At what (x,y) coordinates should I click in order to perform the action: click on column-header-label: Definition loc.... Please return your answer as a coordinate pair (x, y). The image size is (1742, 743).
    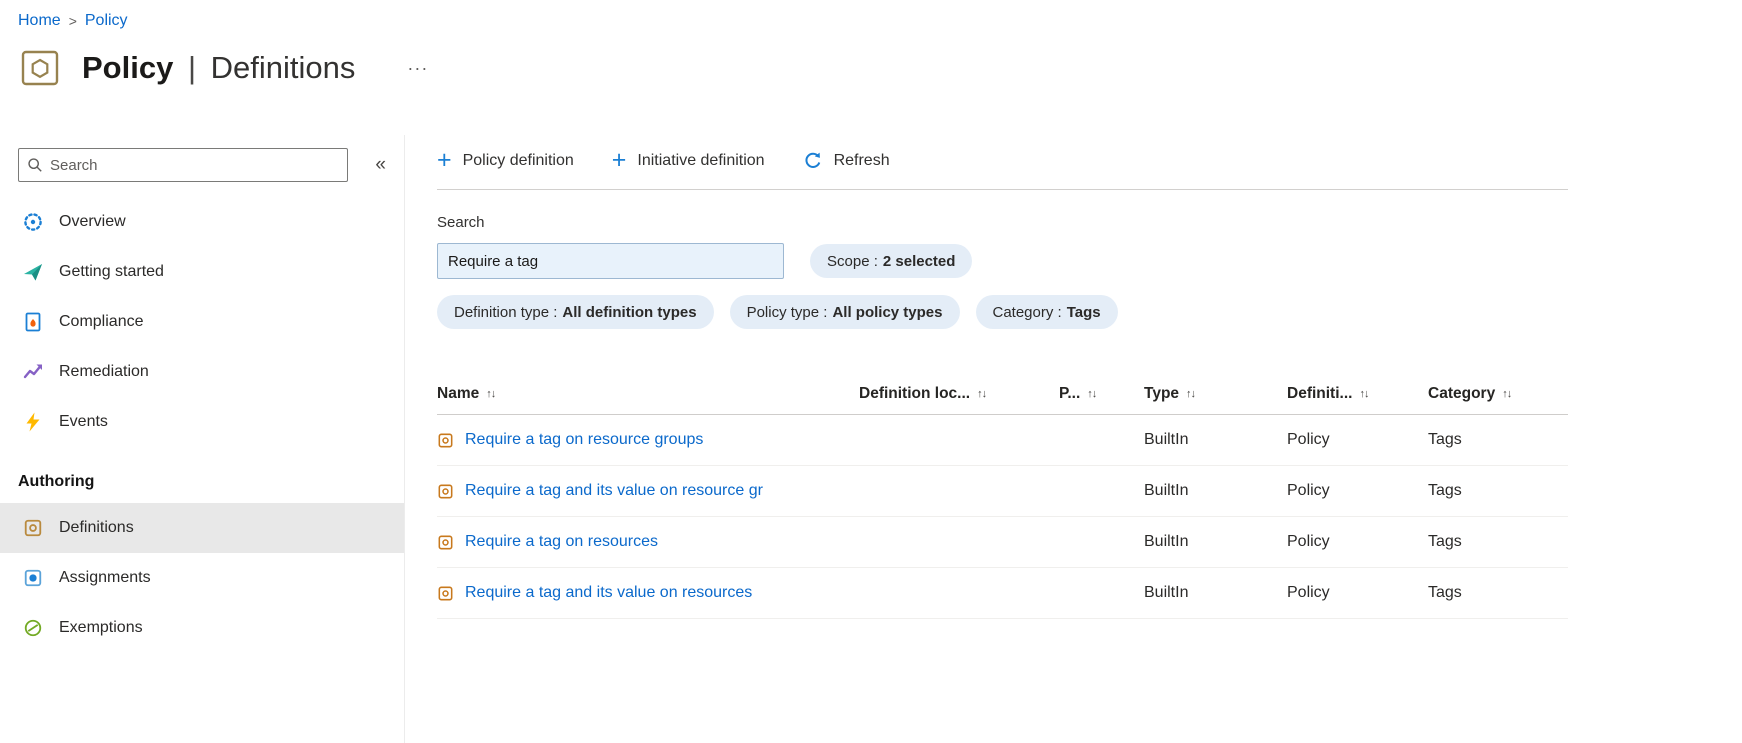
    Looking at the image, I should click on (915, 393).